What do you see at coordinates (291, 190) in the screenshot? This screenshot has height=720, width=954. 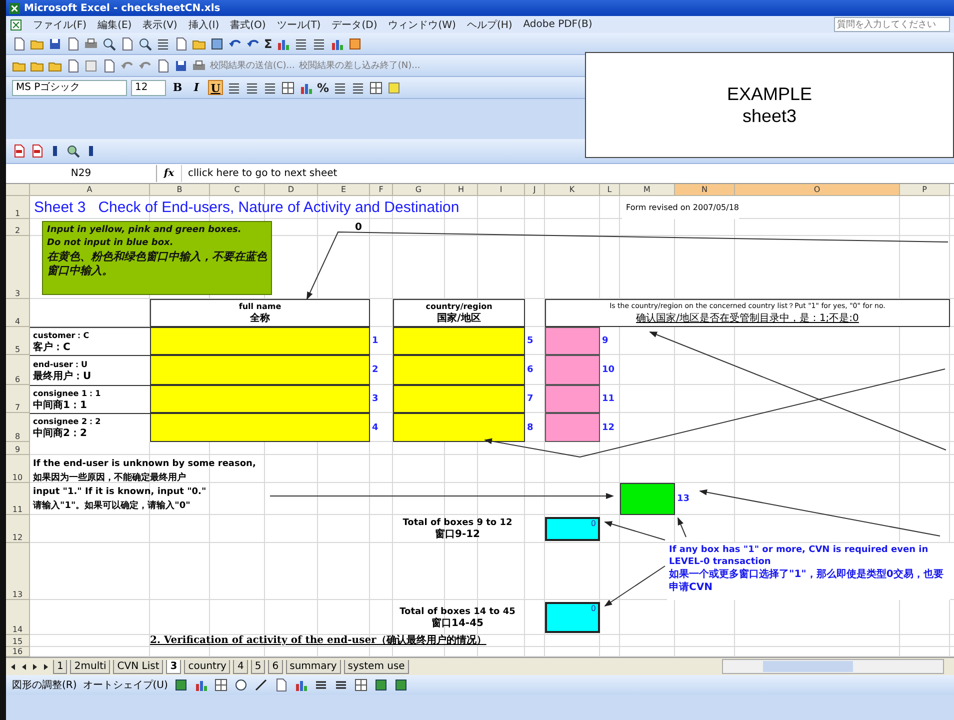 I see `column-header: D` at bounding box center [291, 190].